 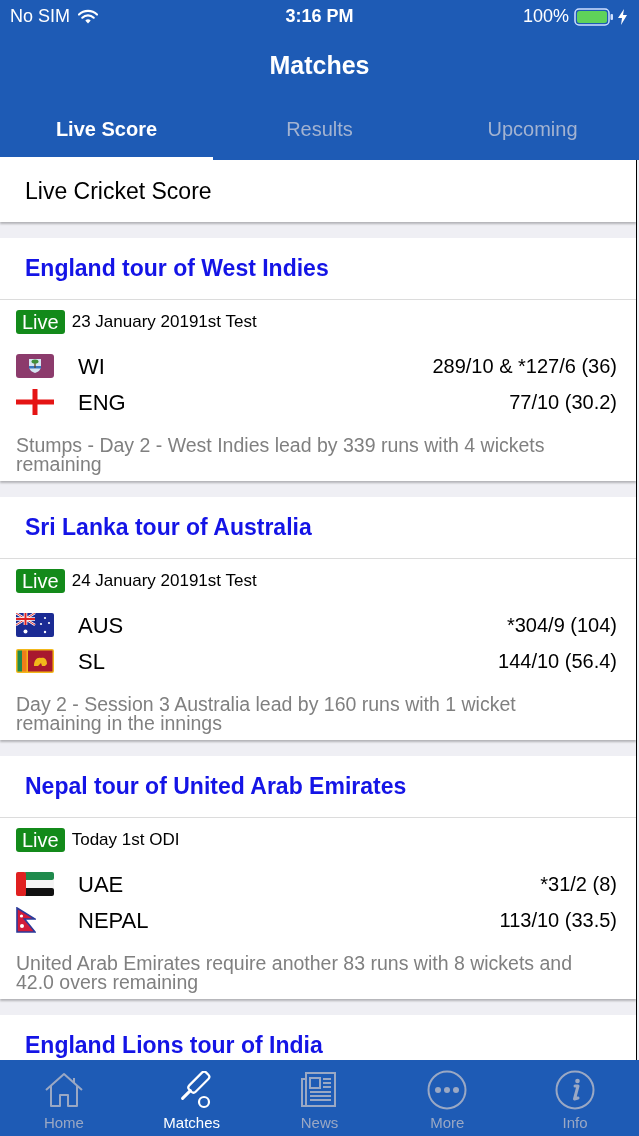 What do you see at coordinates (35, 661) in the screenshot?
I see `sri-lanka-flag-icon` at bounding box center [35, 661].